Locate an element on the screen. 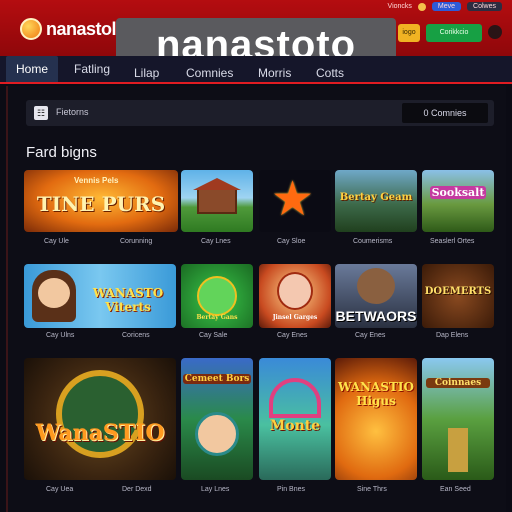 This screenshot has height=512, width=512. top-pill-blue: Meve is located at coordinates (446, 6).